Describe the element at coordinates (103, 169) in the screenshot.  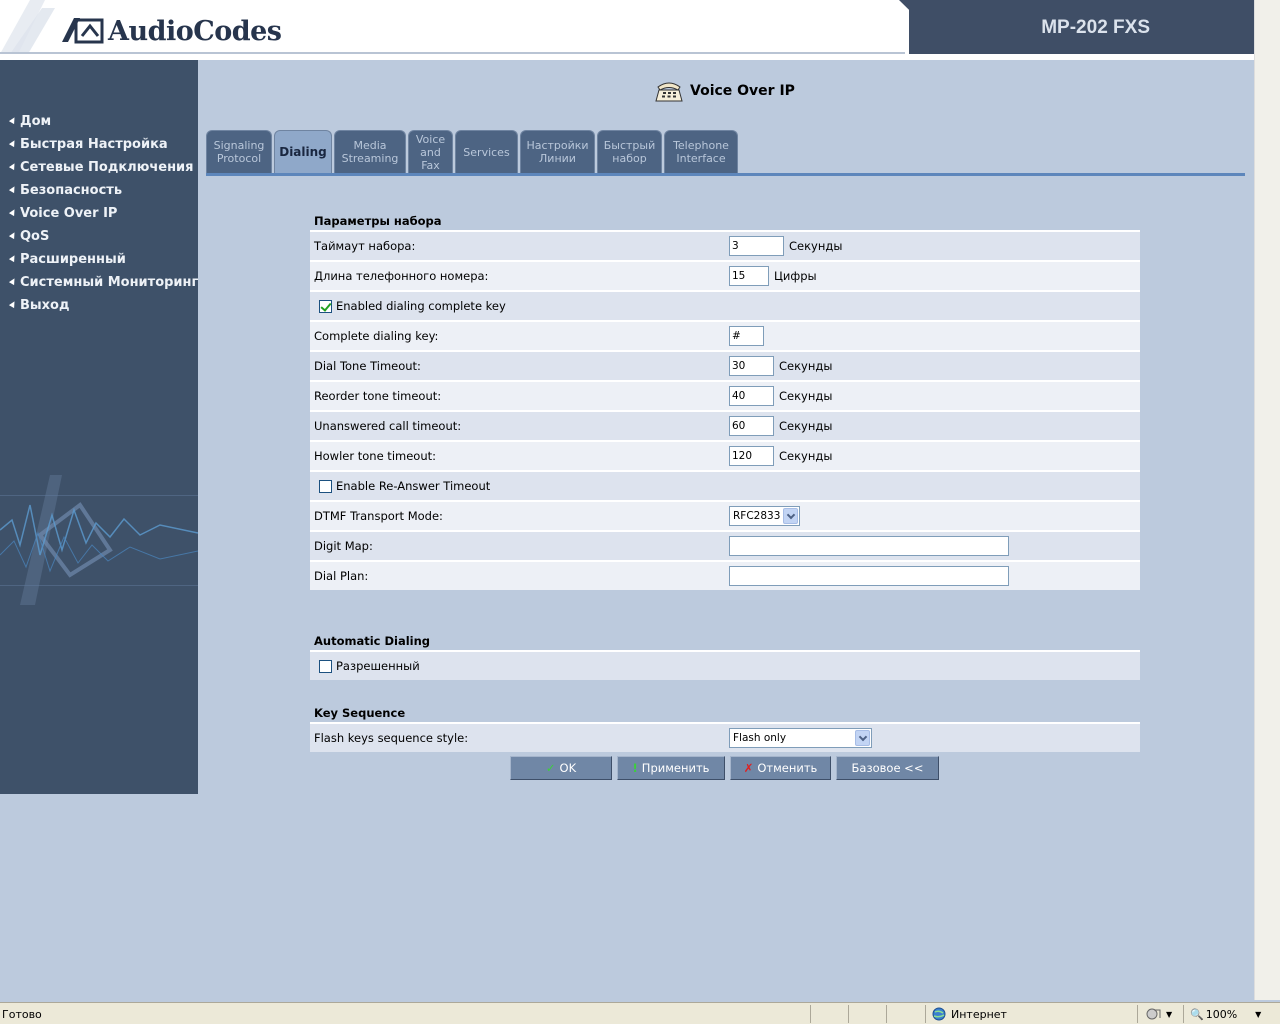
I see `sidebar-item-network-connections: Сетевые Подключения` at that location.